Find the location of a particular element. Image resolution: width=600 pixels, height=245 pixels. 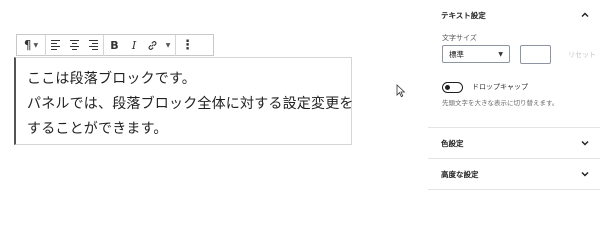

align-center-icon is located at coordinates (74, 45).